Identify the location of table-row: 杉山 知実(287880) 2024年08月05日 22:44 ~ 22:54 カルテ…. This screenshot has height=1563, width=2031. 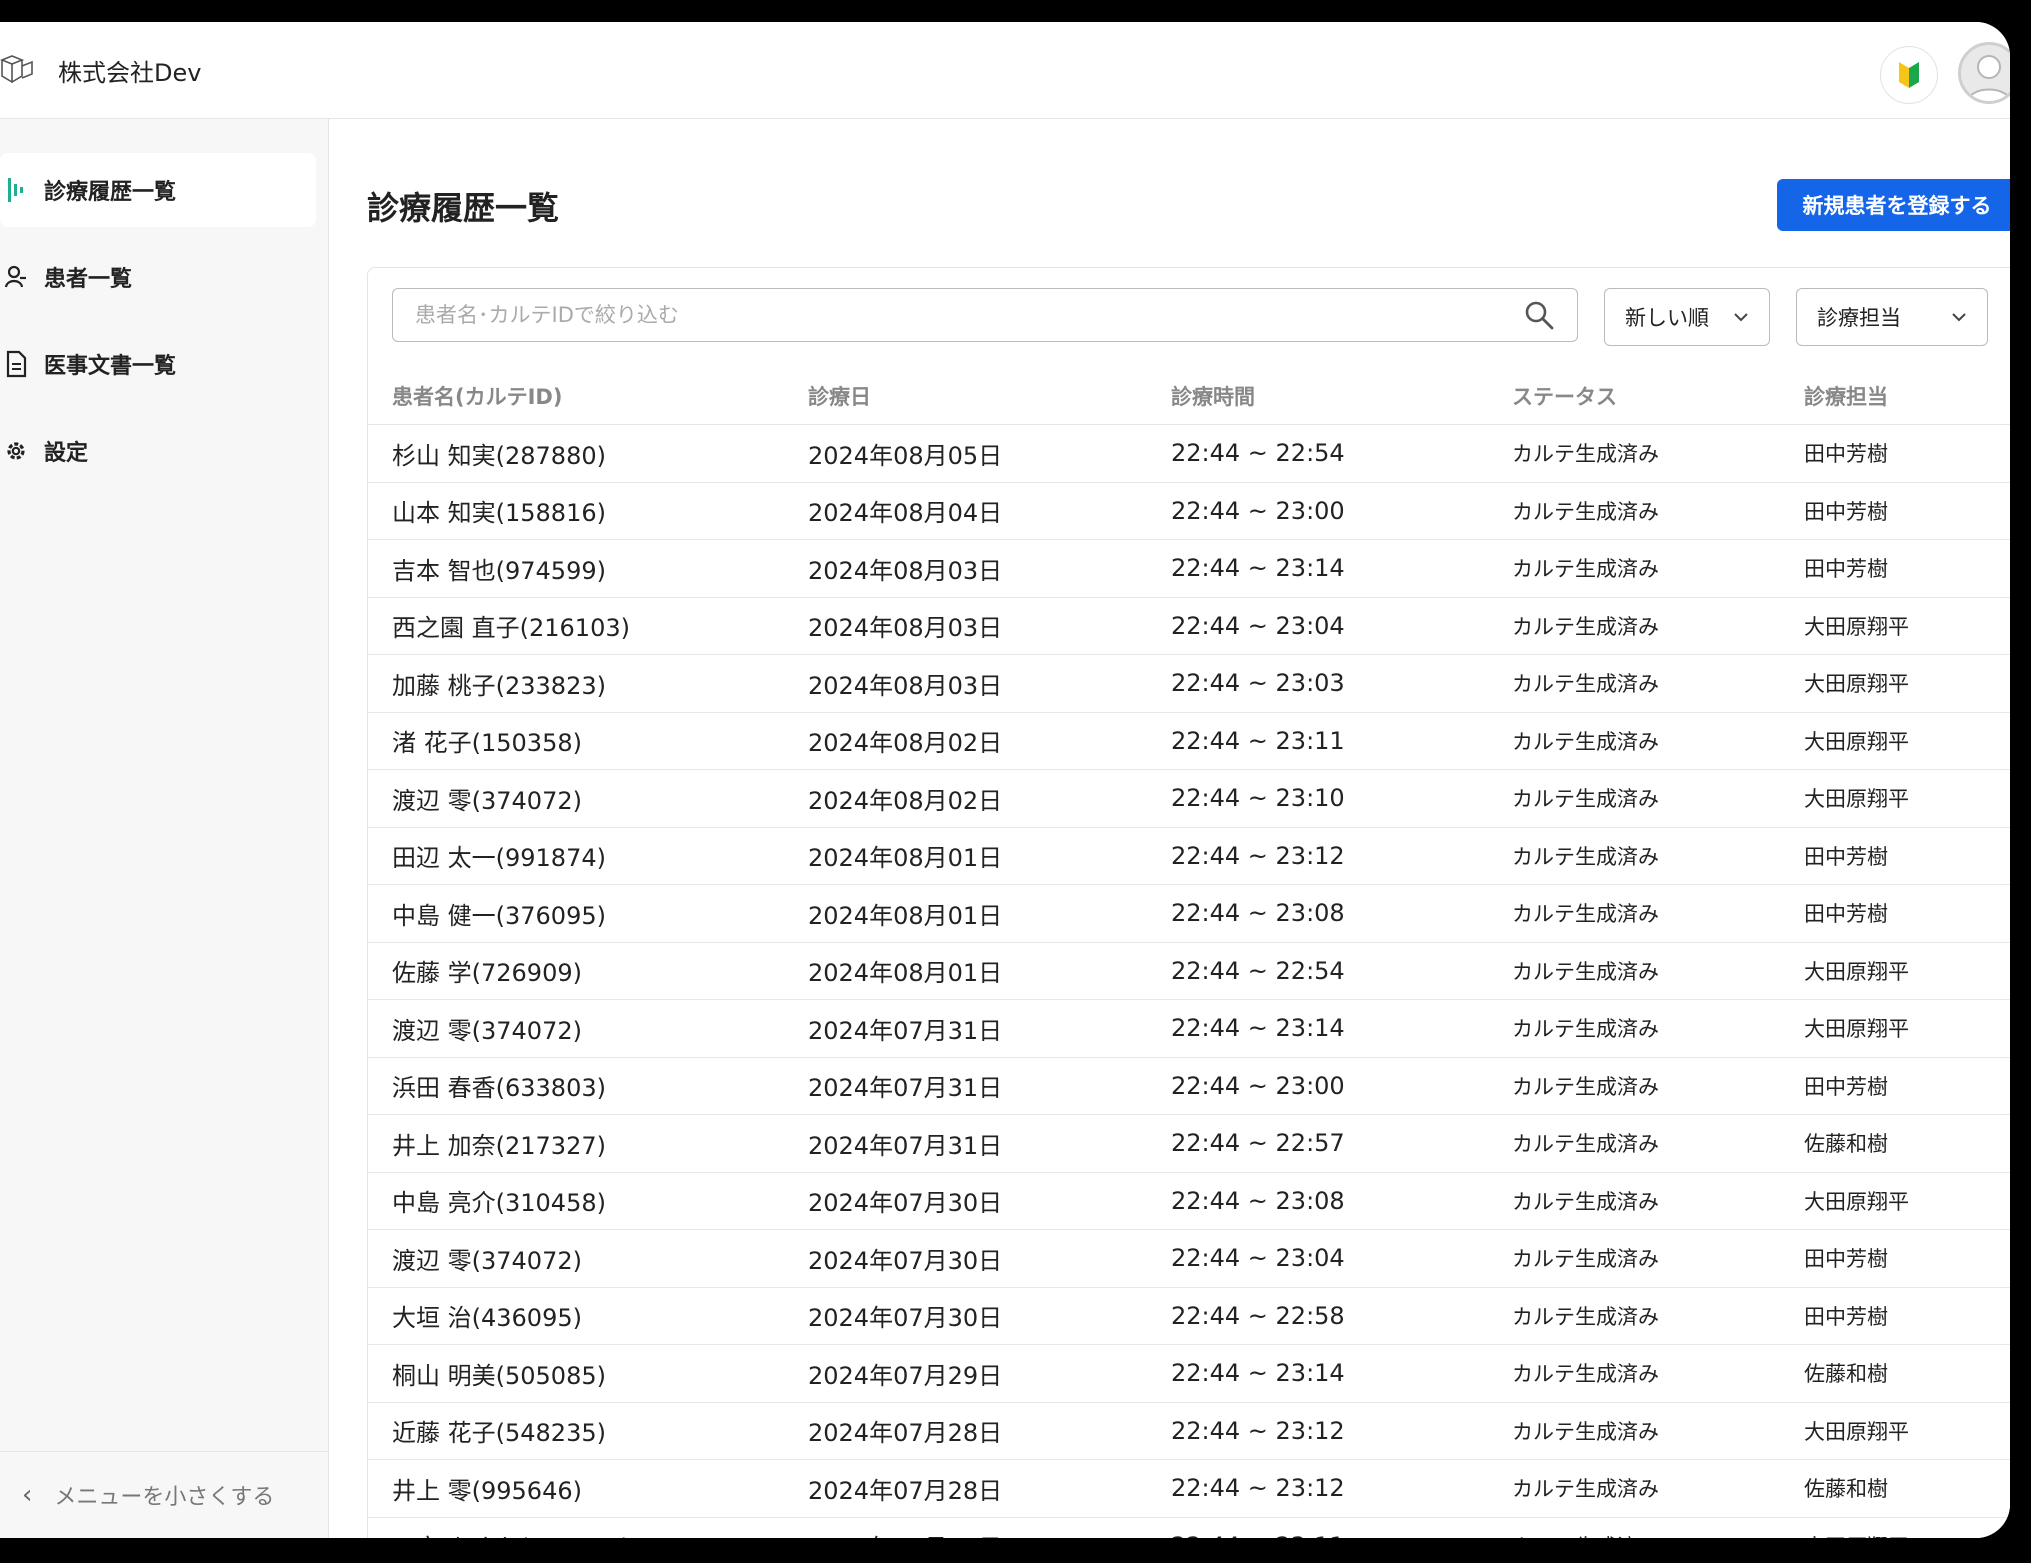
(1189, 454).